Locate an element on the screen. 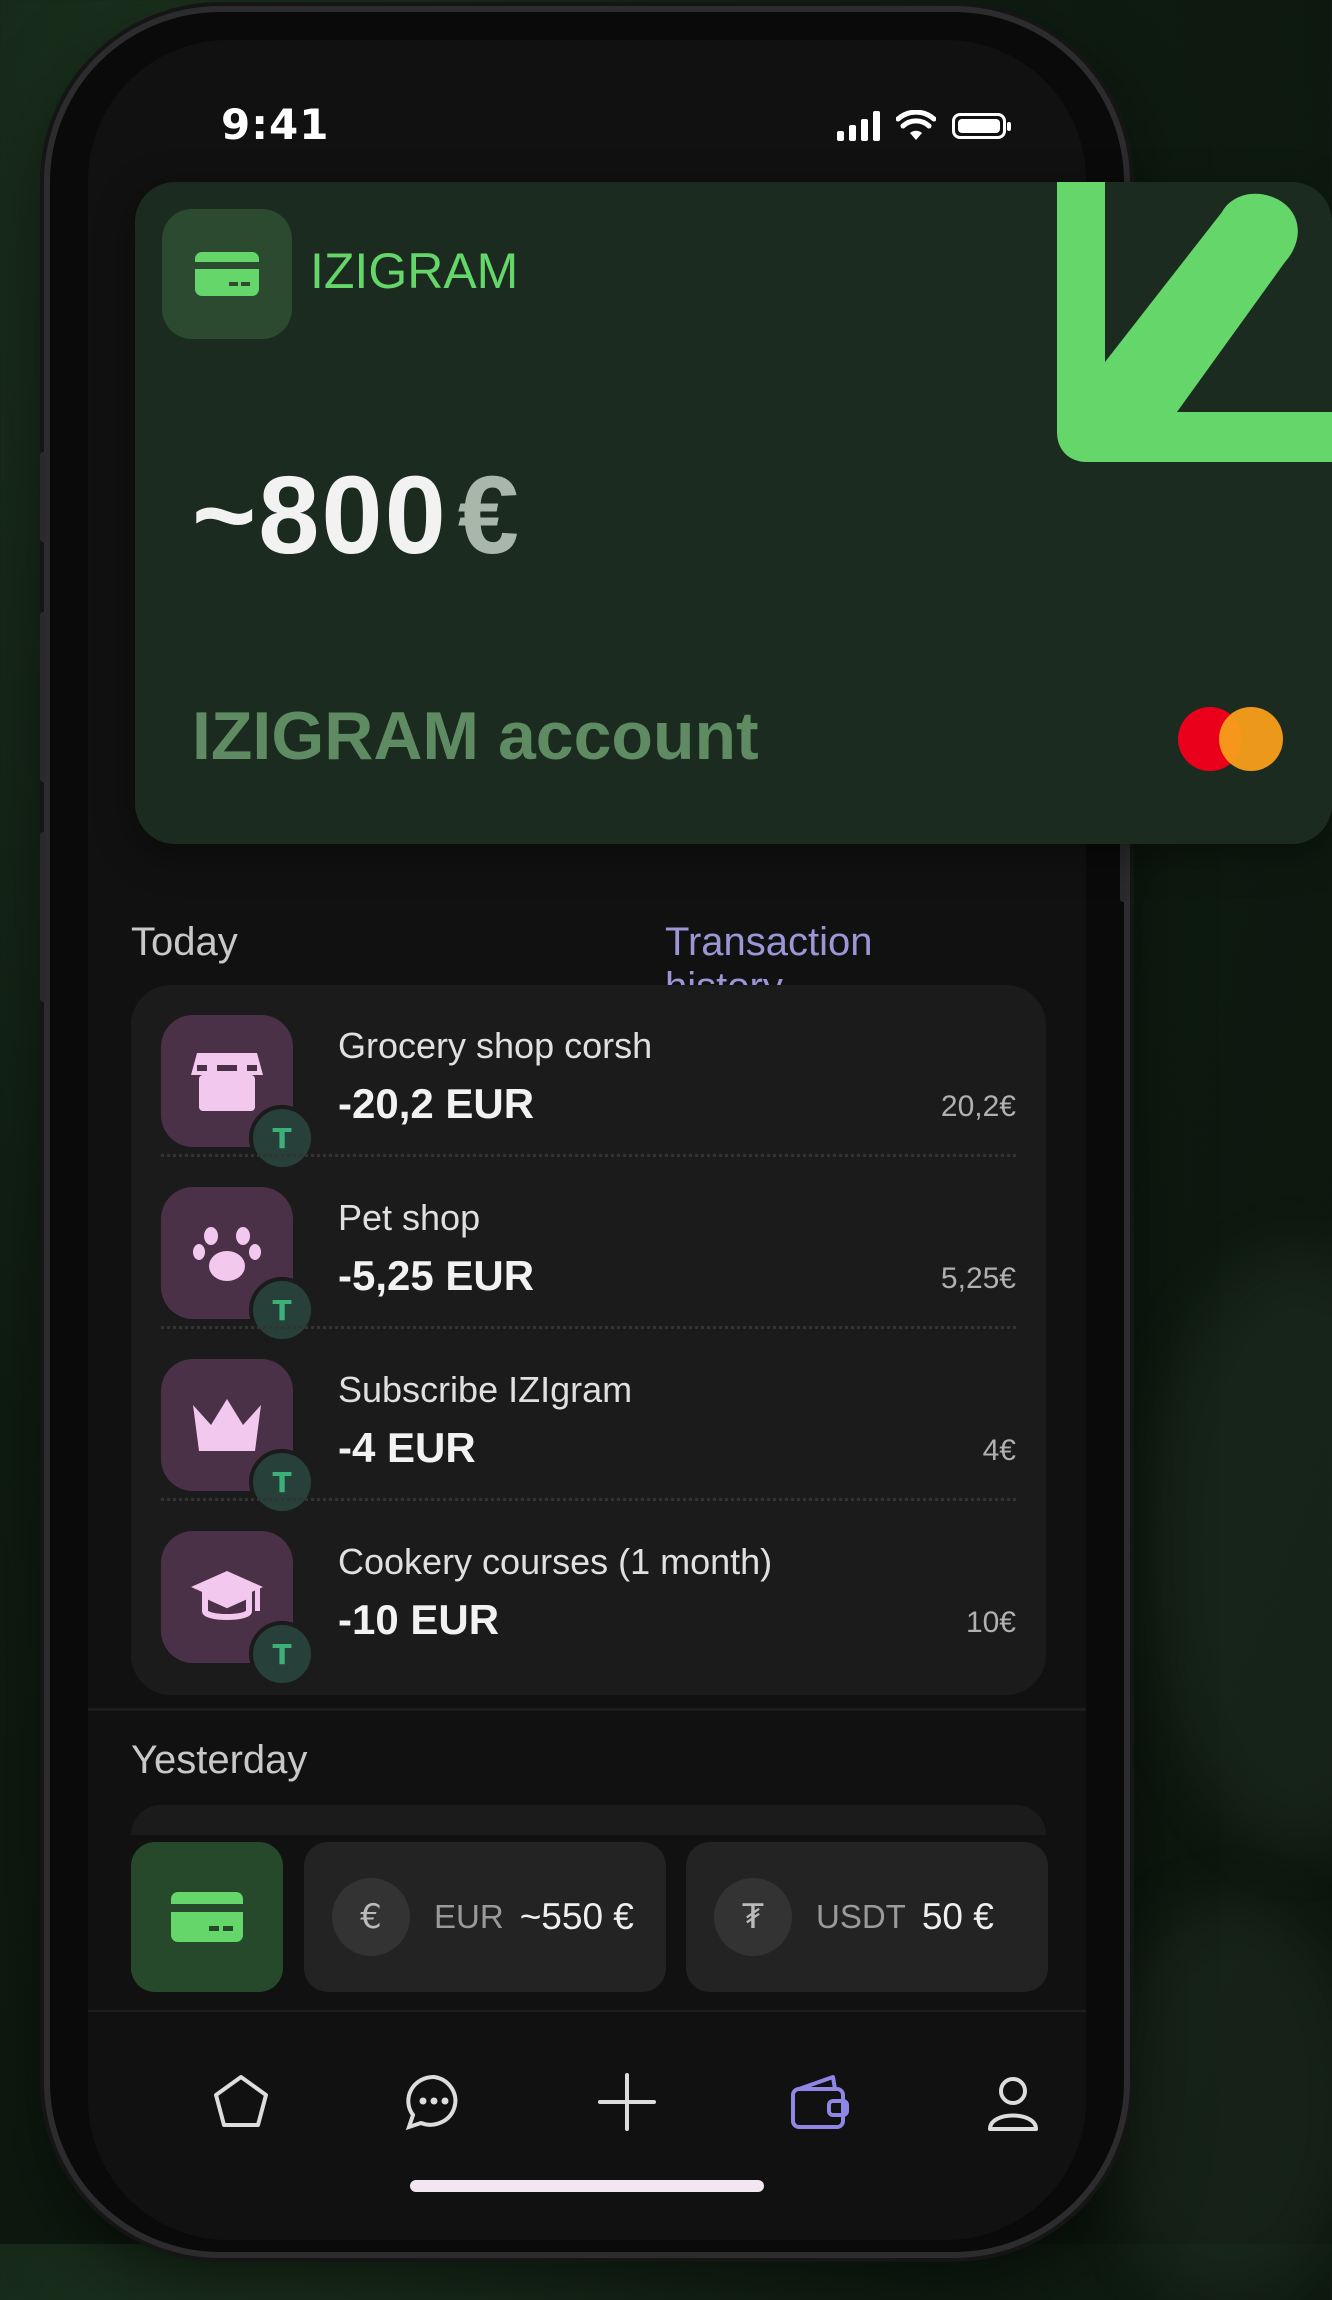 The width and height of the screenshot is (1332, 2300). transaction-row: T Grocery shop corsh -20,2 EUR 20,2€ is located at coordinates (588, 1078).